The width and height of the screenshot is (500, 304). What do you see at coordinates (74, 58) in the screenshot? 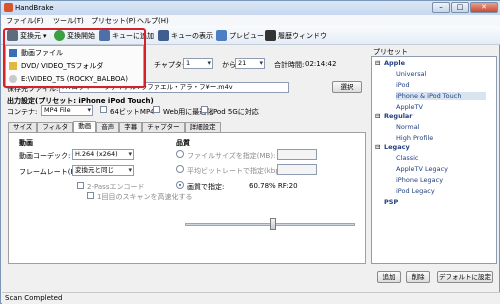
I see `source-highlight-box` at bounding box center [74, 58].